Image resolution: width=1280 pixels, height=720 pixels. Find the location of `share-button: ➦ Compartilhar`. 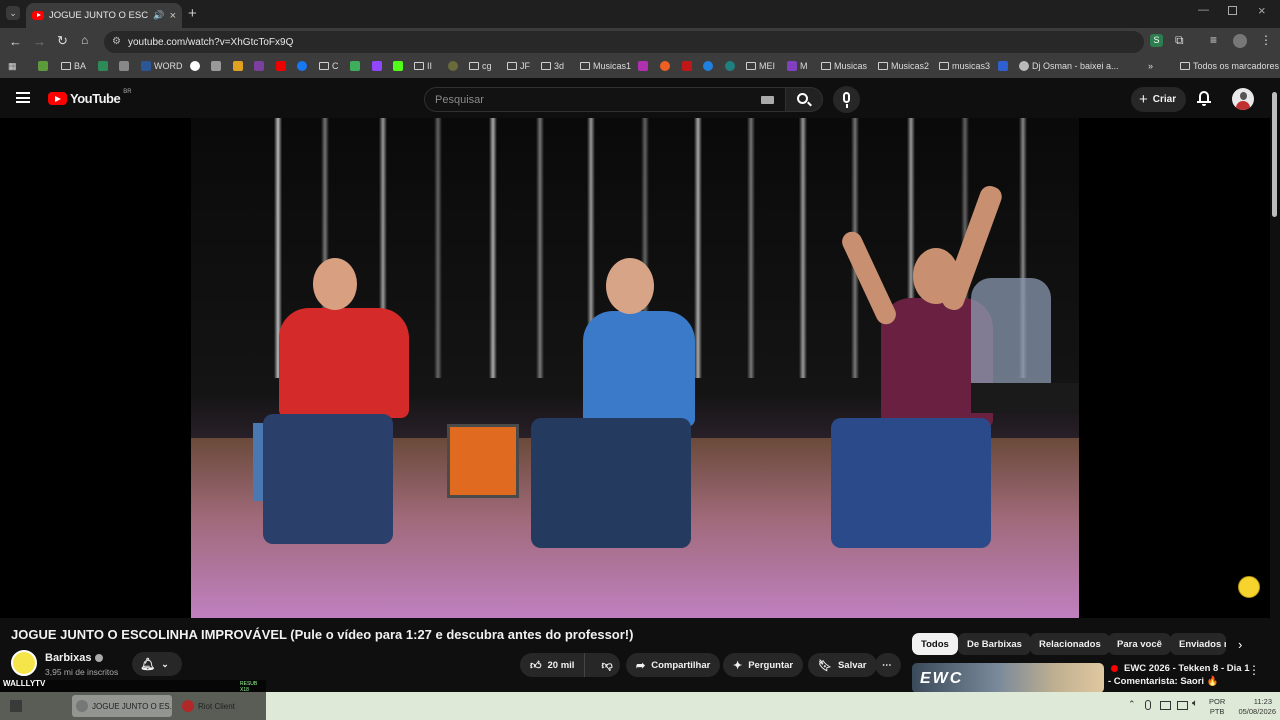

share-button: ➦ Compartilhar is located at coordinates (673, 665).